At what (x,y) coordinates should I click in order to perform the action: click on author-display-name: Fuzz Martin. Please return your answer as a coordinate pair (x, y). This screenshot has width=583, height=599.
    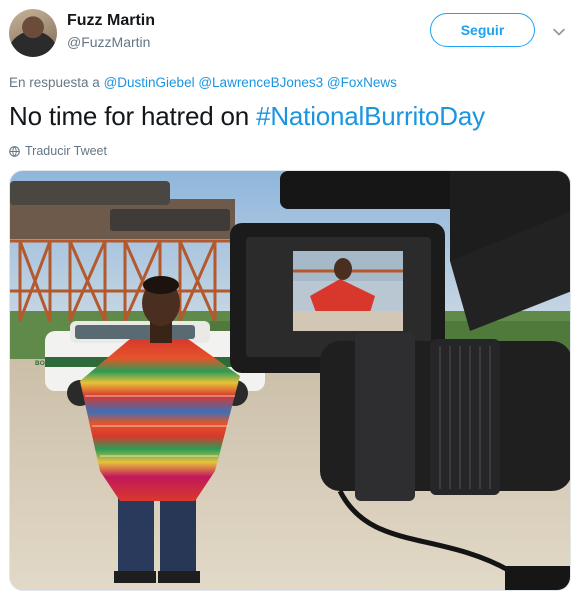
    Looking at the image, I should click on (111, 21).